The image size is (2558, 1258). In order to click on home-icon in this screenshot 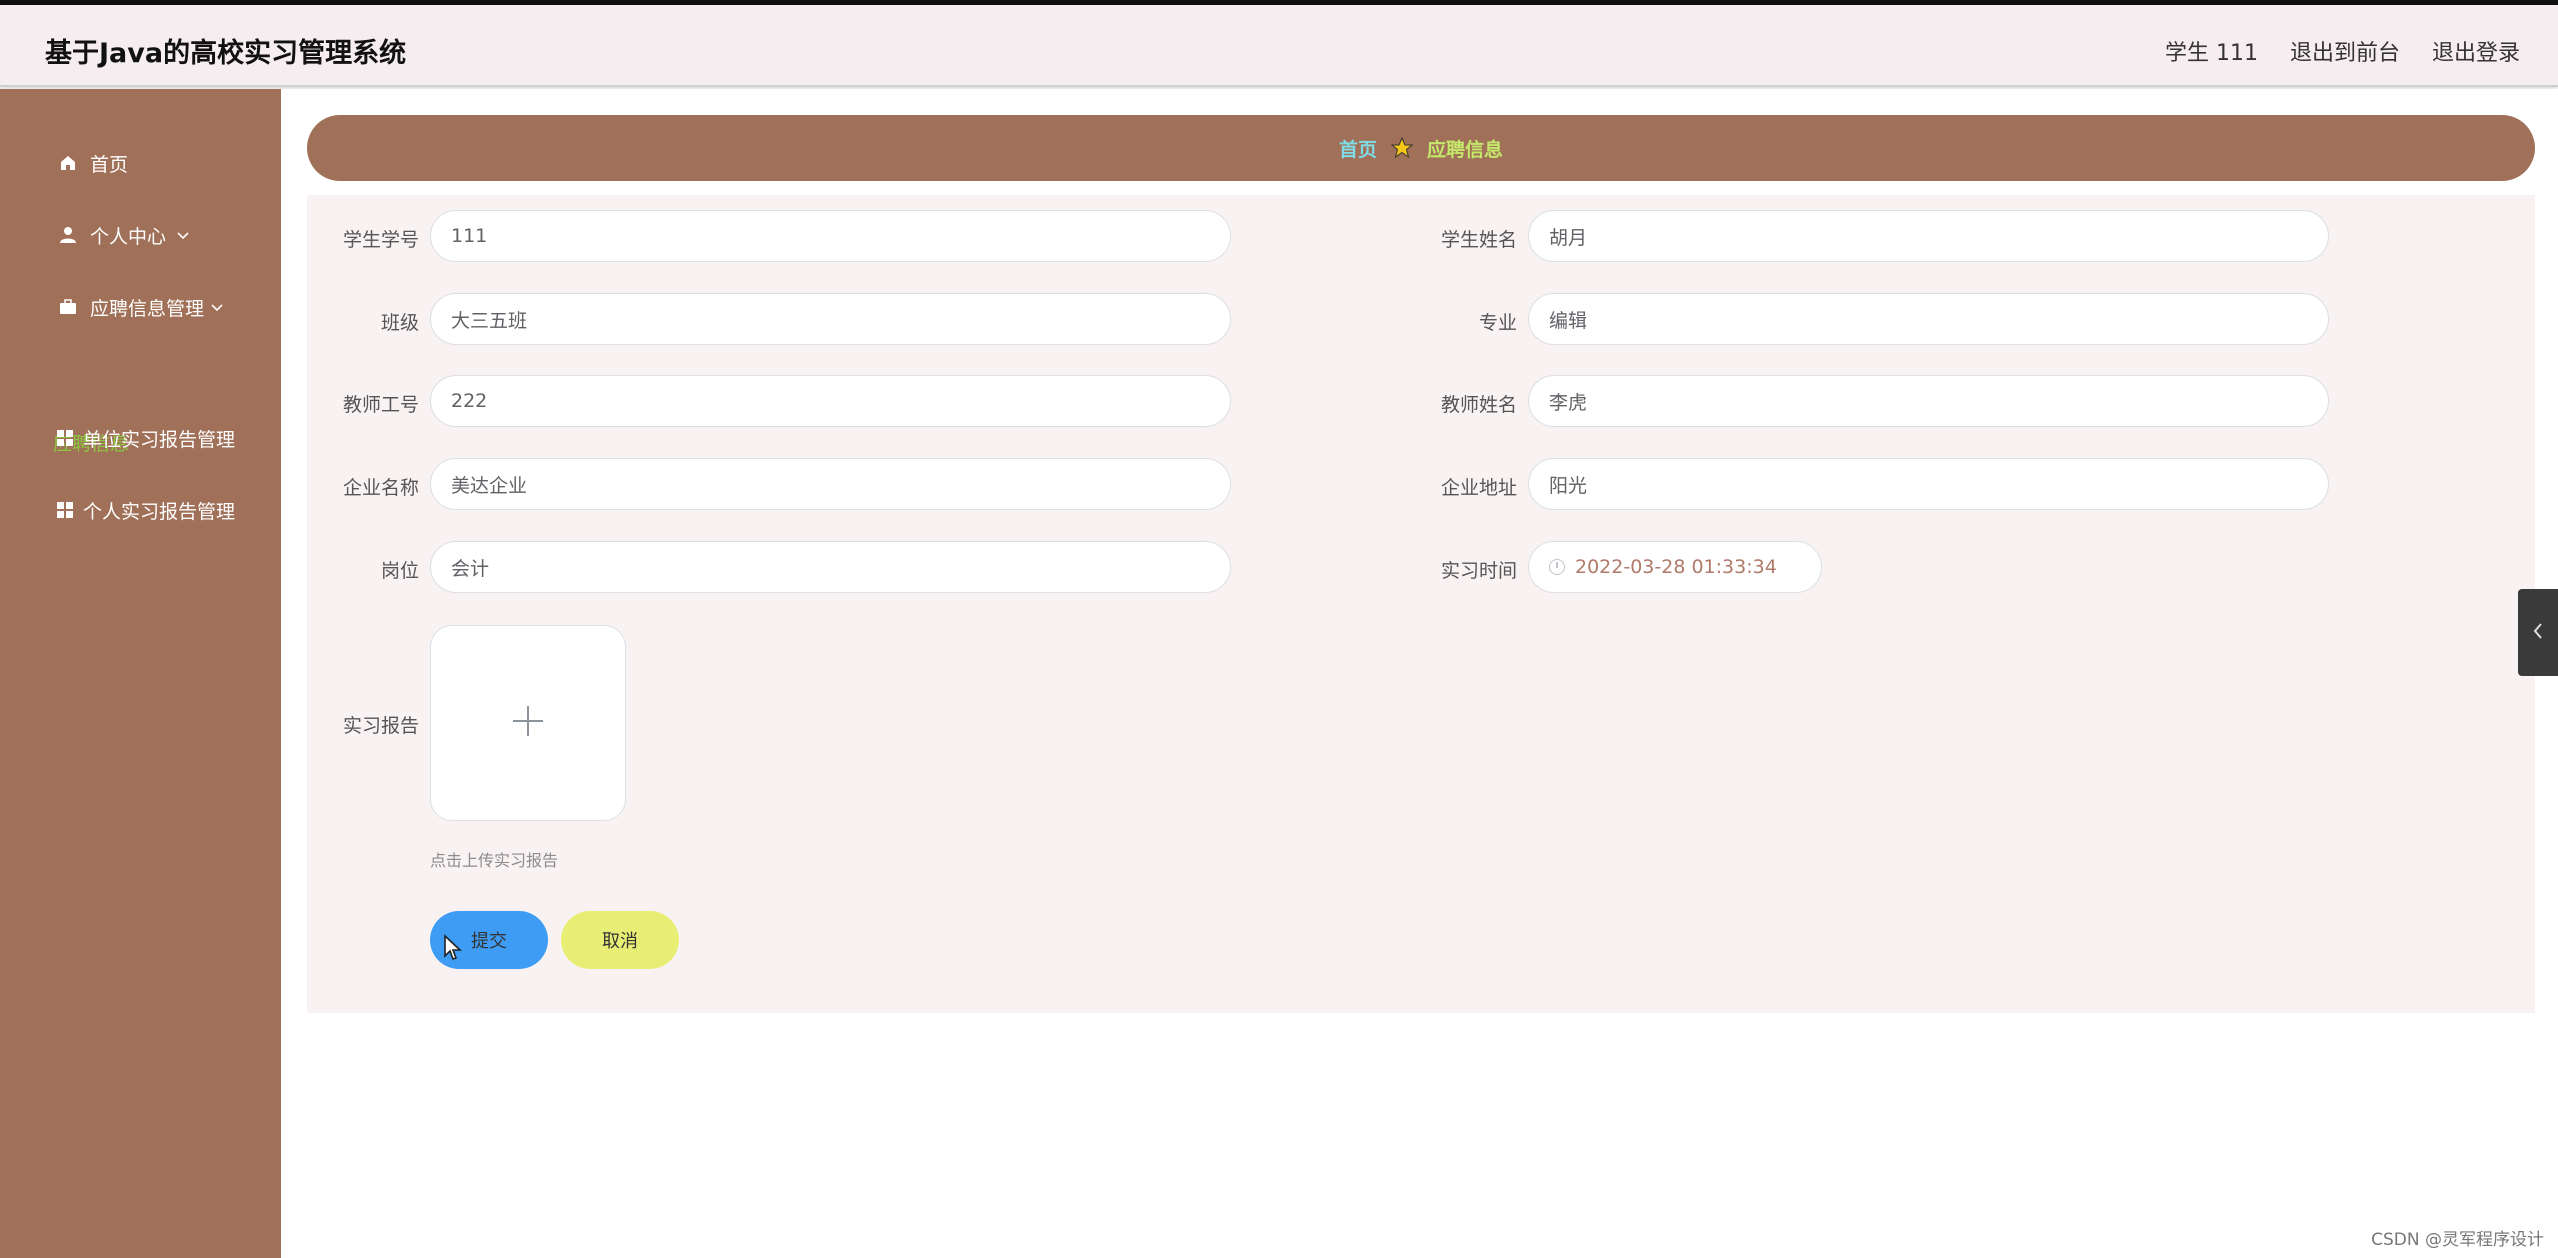, I will do `click(68, 163)`.